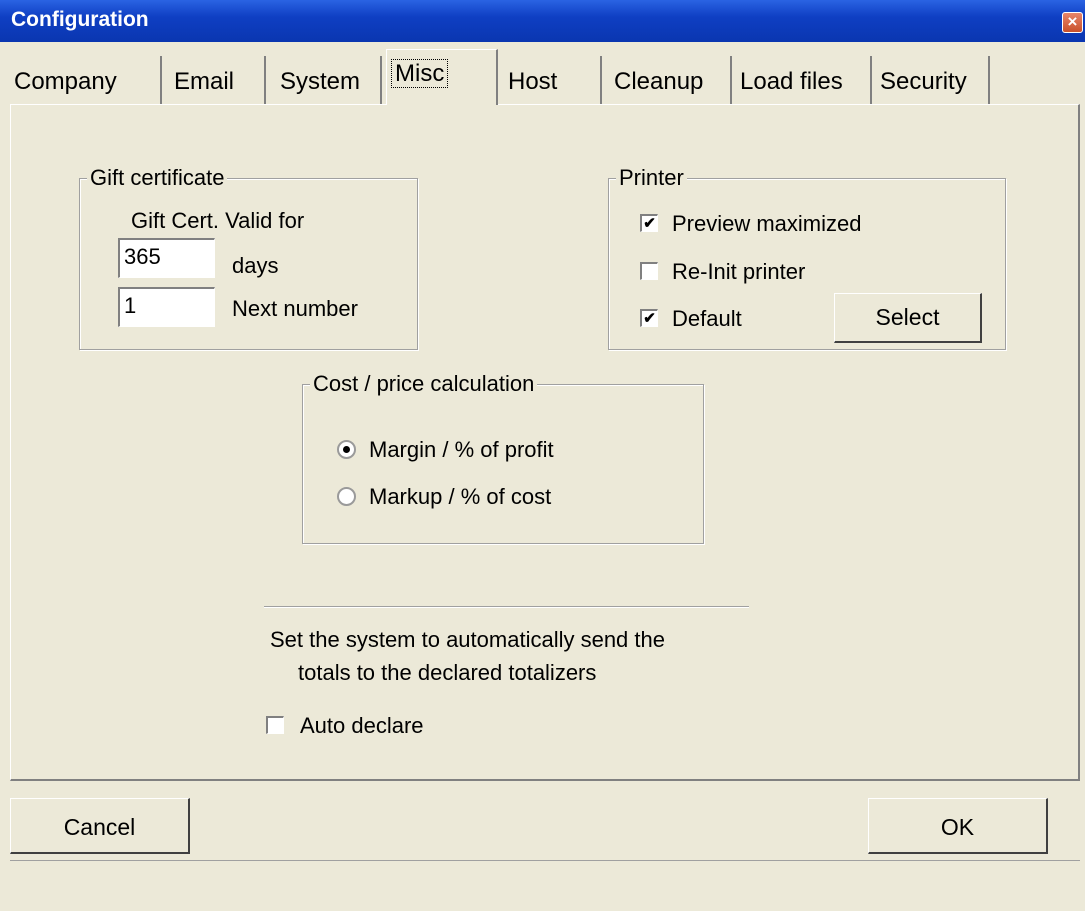 This screenshot has height=911, width=1085. I want to click on window-title: Configuration, so click(80, 19).